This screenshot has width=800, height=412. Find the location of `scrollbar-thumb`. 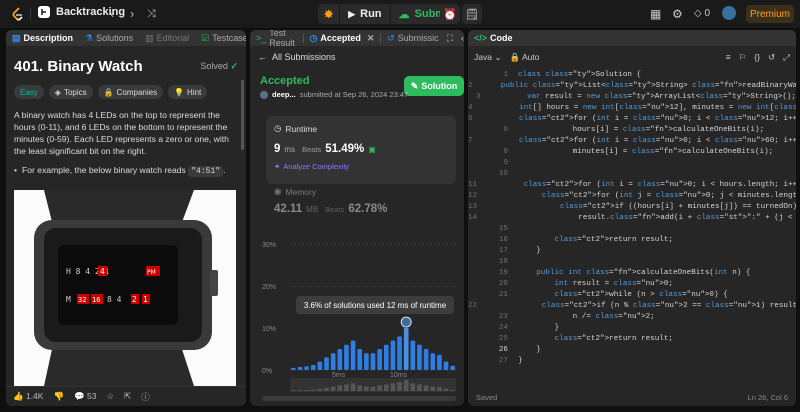

scrollbar-thumb is located at coordinates (242, 115).